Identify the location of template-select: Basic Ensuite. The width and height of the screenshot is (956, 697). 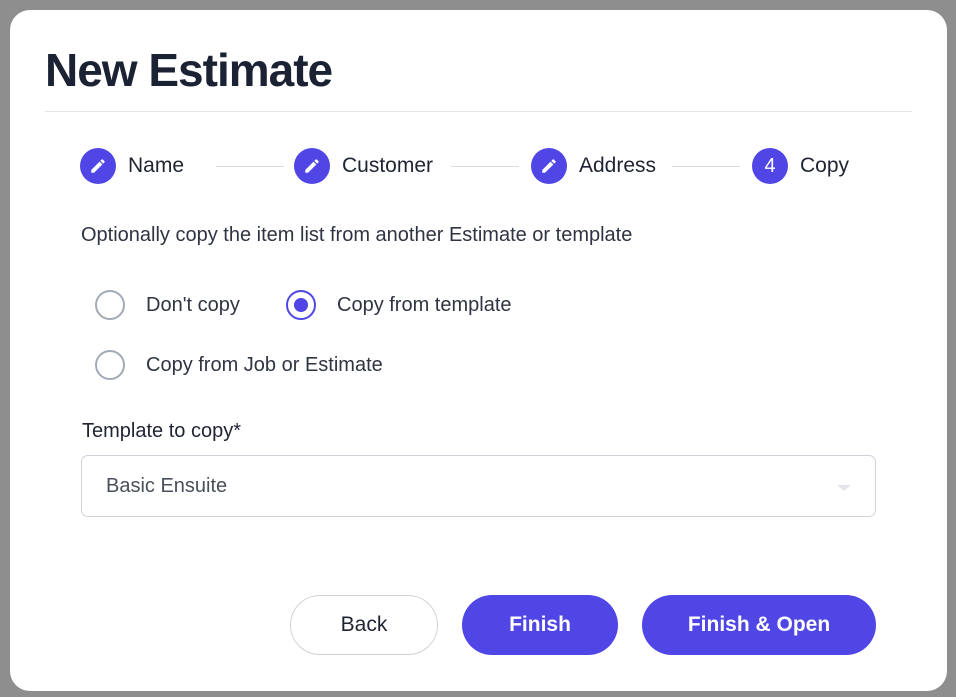
(478, 486).